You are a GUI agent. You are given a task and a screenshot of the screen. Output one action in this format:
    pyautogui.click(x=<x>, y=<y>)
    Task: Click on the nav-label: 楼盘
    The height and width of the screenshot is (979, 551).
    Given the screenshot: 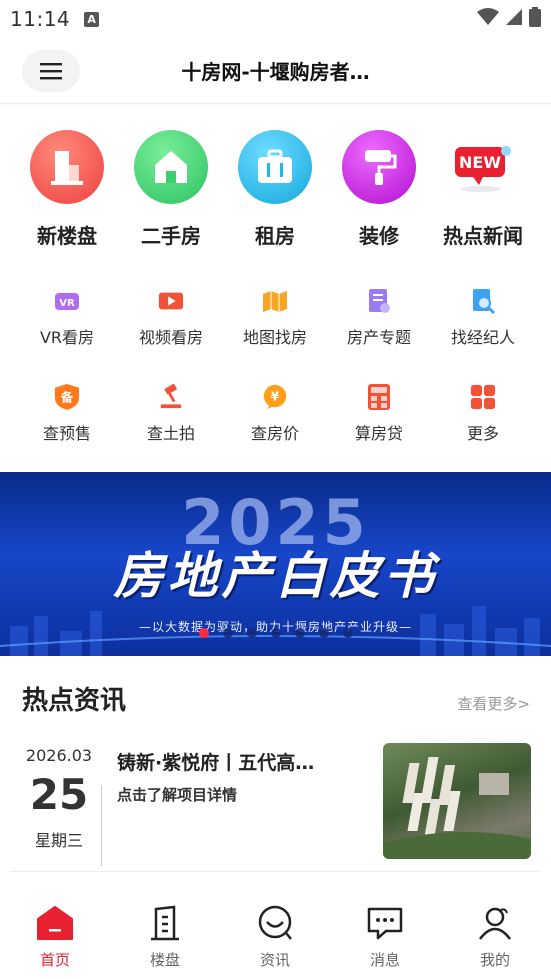 What is the action you would take?
    pyautogui.click(x=164, y=960)
    